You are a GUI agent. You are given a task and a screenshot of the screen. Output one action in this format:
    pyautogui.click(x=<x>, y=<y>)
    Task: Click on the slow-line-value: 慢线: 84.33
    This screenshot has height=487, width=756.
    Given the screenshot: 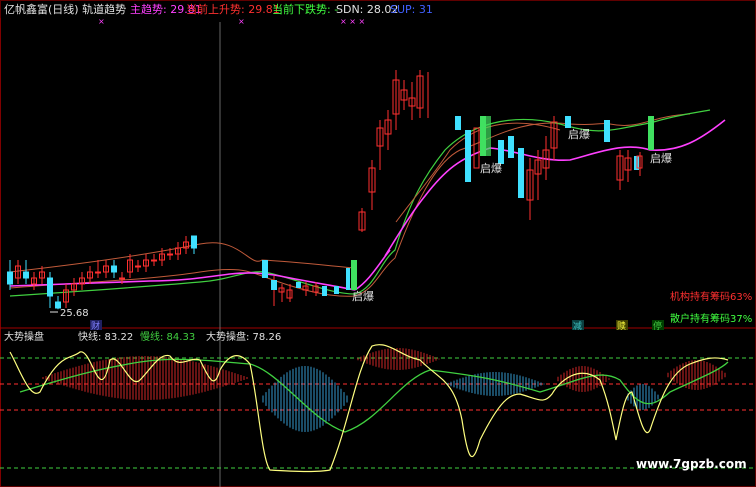 What is the action you would take?
    pyautogui.click(x=167, y=336)
    